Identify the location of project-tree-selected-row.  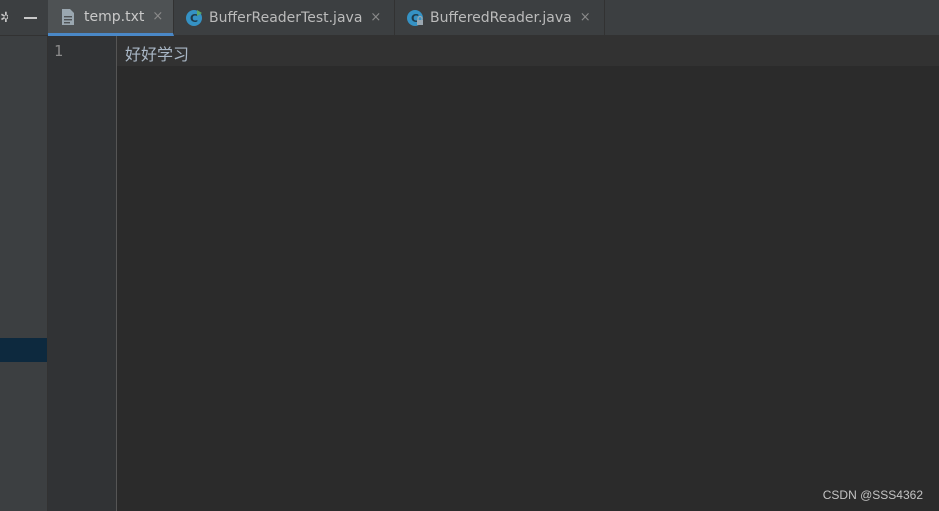
(23, 350).